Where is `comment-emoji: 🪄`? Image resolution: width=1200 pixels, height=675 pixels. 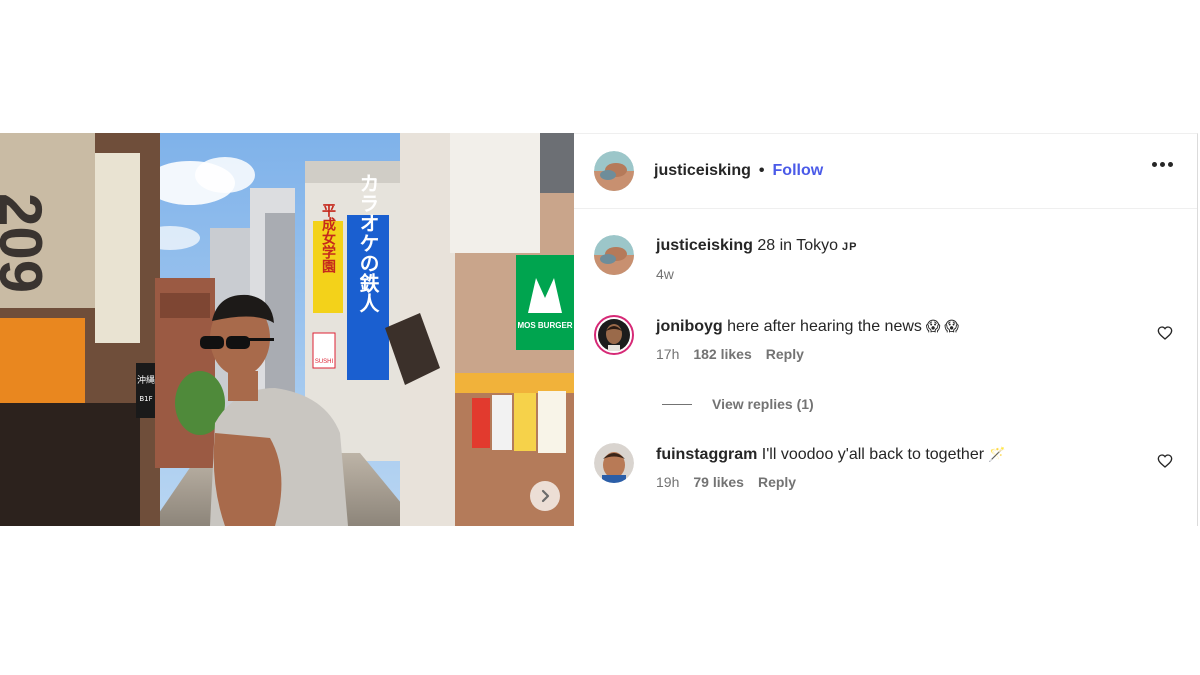 comment-emoji: 🪄 is located at coordinates (997, 454).